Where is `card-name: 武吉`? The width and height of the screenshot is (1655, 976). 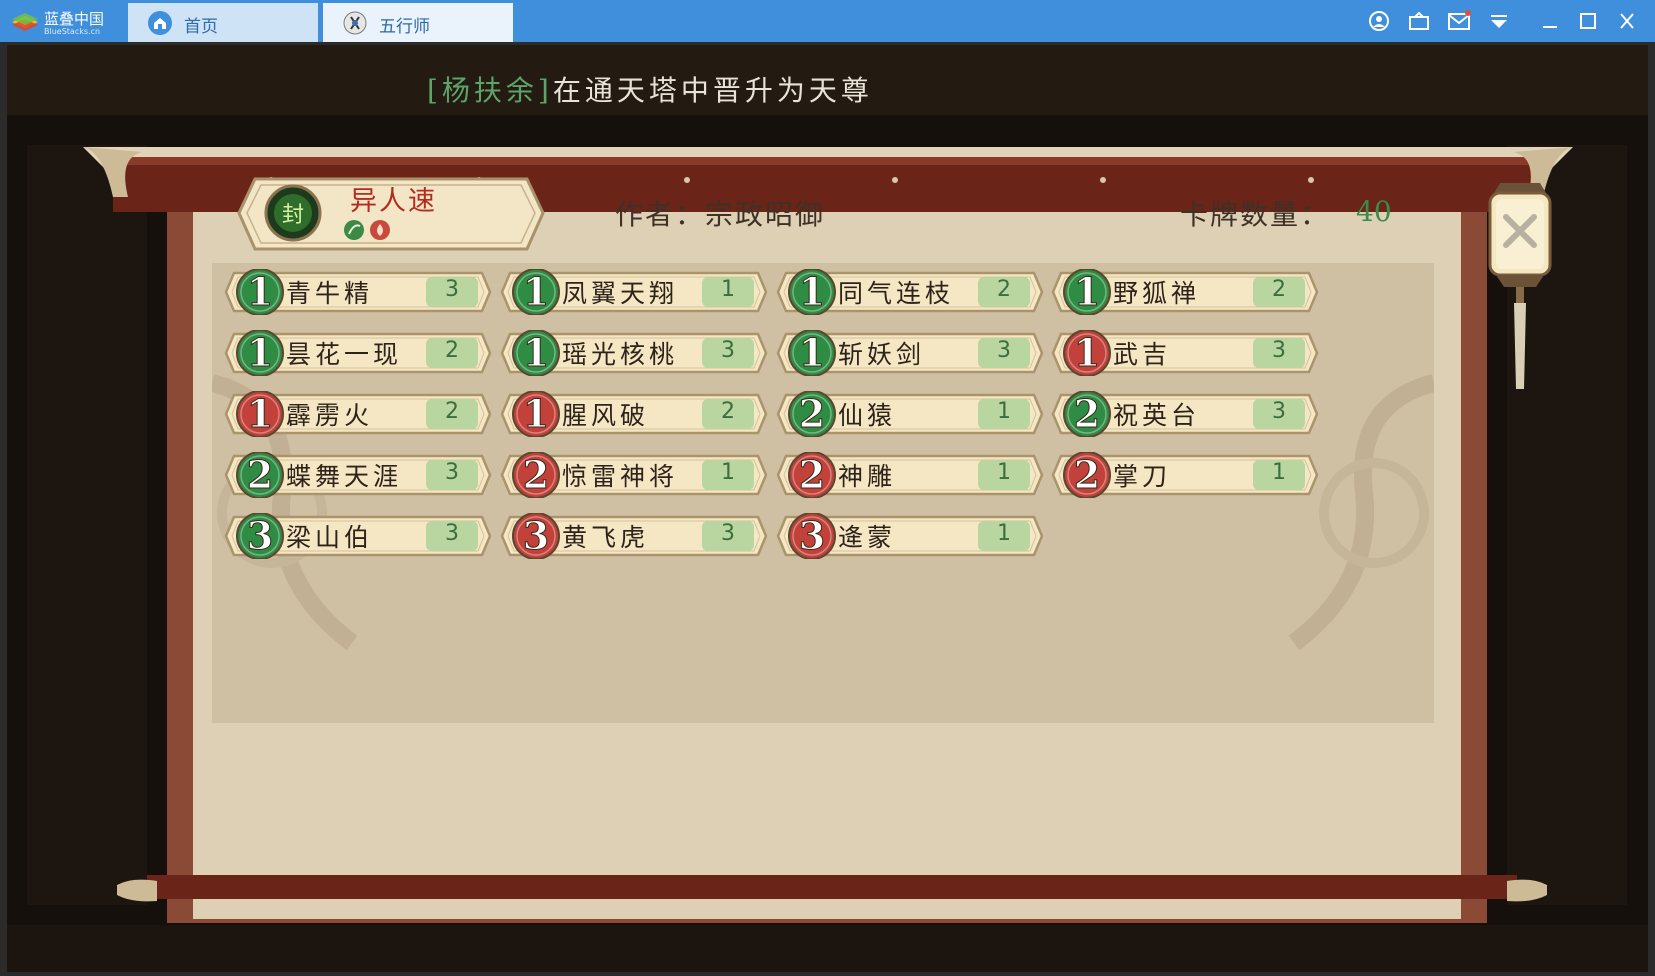 card-name: 武吉 is located at coordinates (1142, 354).